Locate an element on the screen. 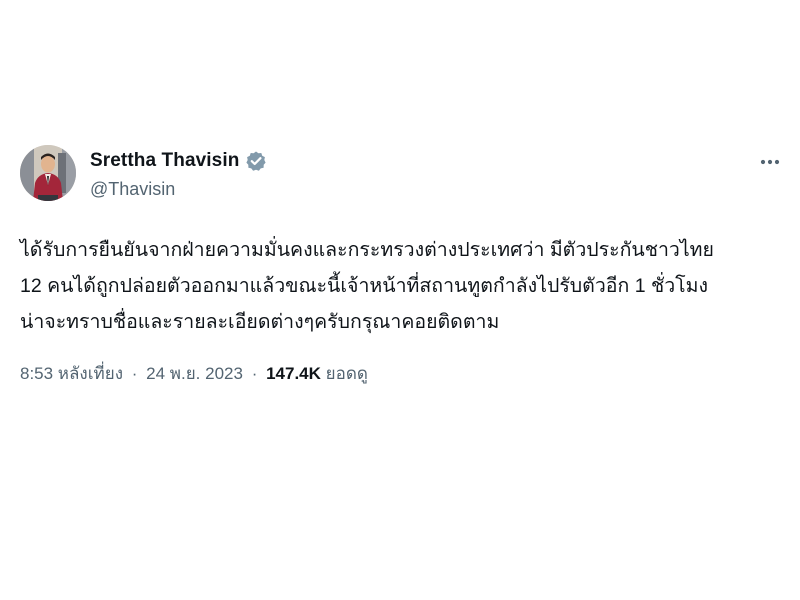 This screenshot has height=600, width=800. author-handle: @Thavisin is located at coordinates (178, 189).